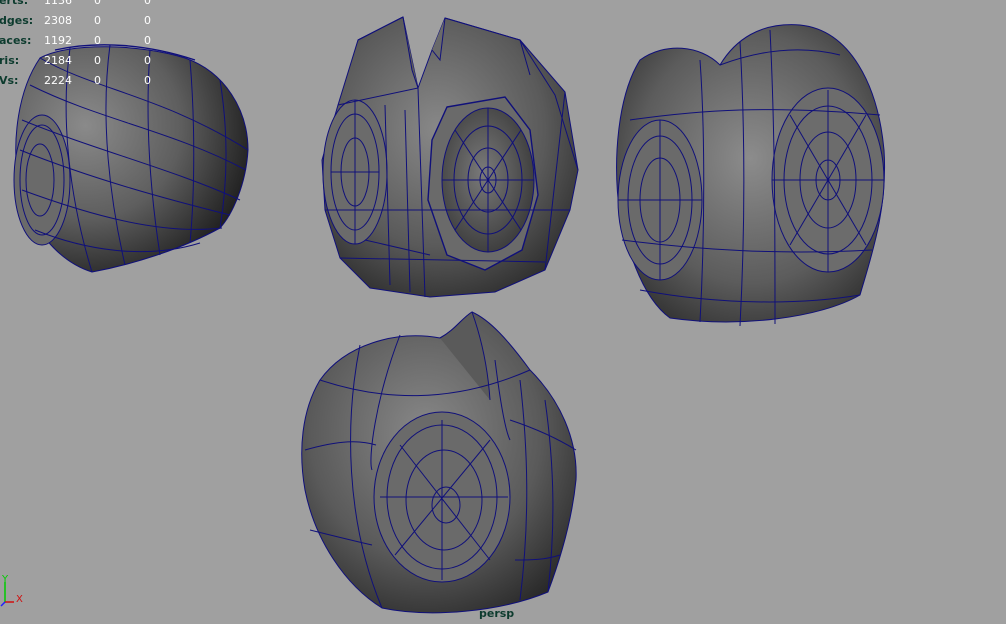  What do you see at coordinates (16, 40) in the screenshot?
I see `hud-label: aces:` at bounding box center [16, 40].